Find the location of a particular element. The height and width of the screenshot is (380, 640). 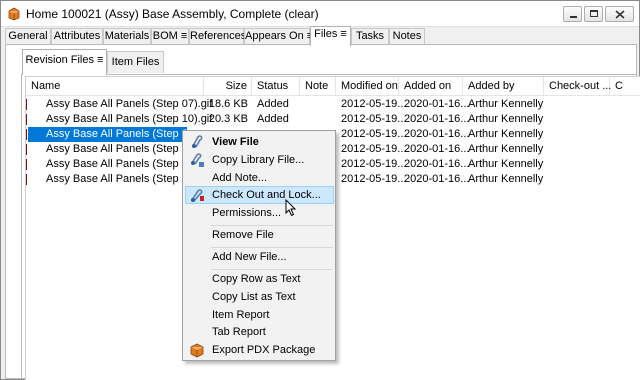

tab-bom: BOM ≡ is located at coordinates (170, 36).